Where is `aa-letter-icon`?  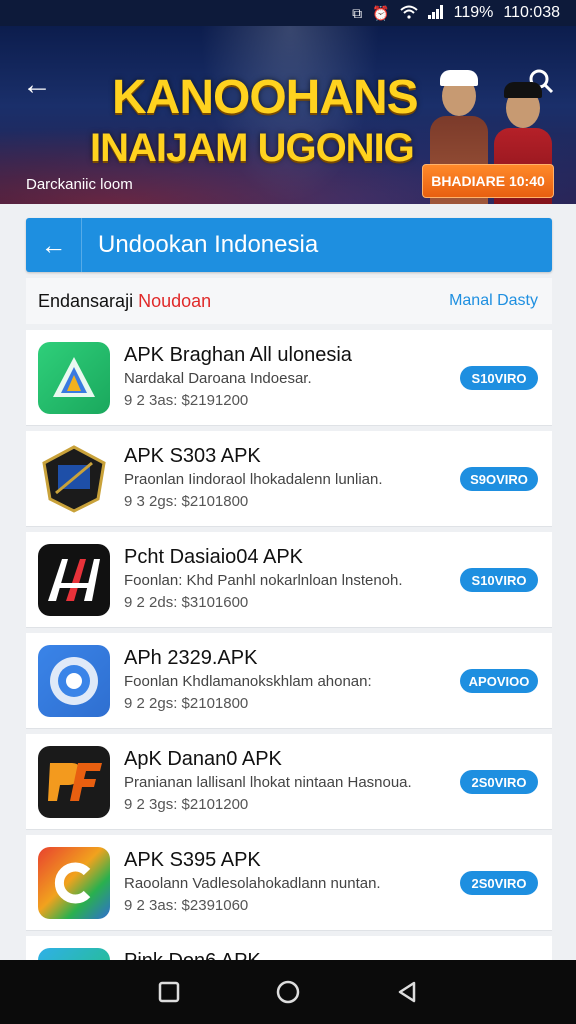
aa-letter-icon is located at coordinates (74, 580).